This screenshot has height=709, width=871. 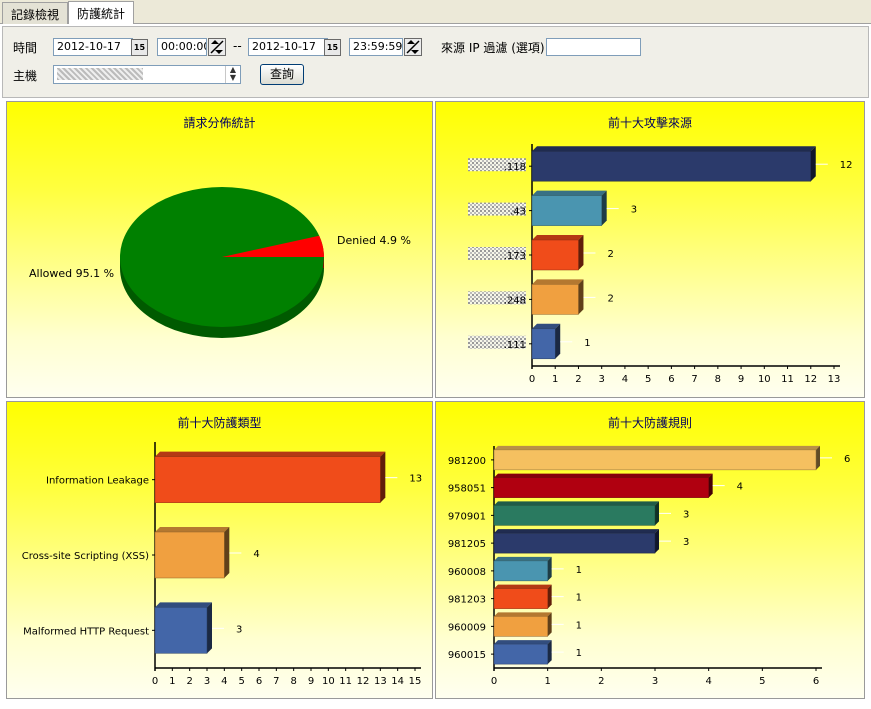 I want to click on tab-protection-stats: 防護統計, so click(x=101, y=12).